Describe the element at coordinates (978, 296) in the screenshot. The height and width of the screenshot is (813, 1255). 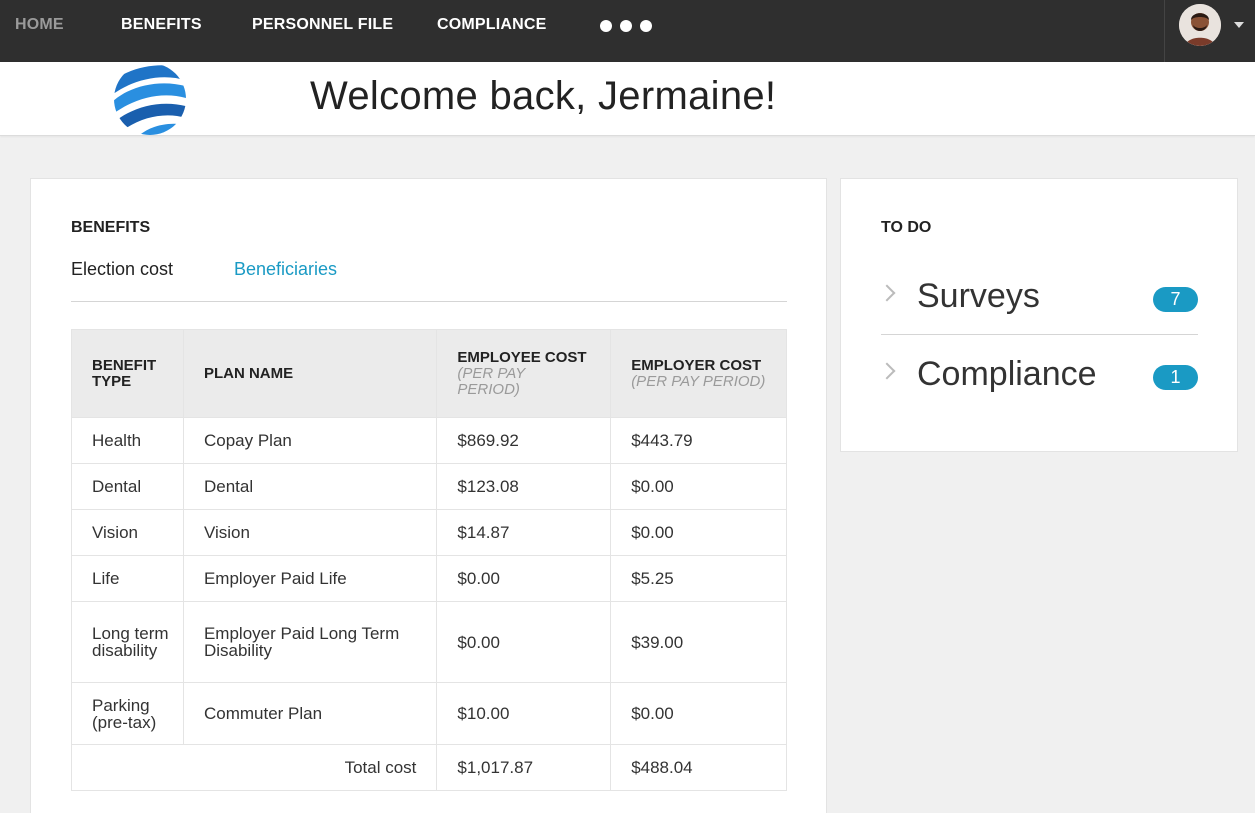
I see `todo-item-label: Surveys` at that location.